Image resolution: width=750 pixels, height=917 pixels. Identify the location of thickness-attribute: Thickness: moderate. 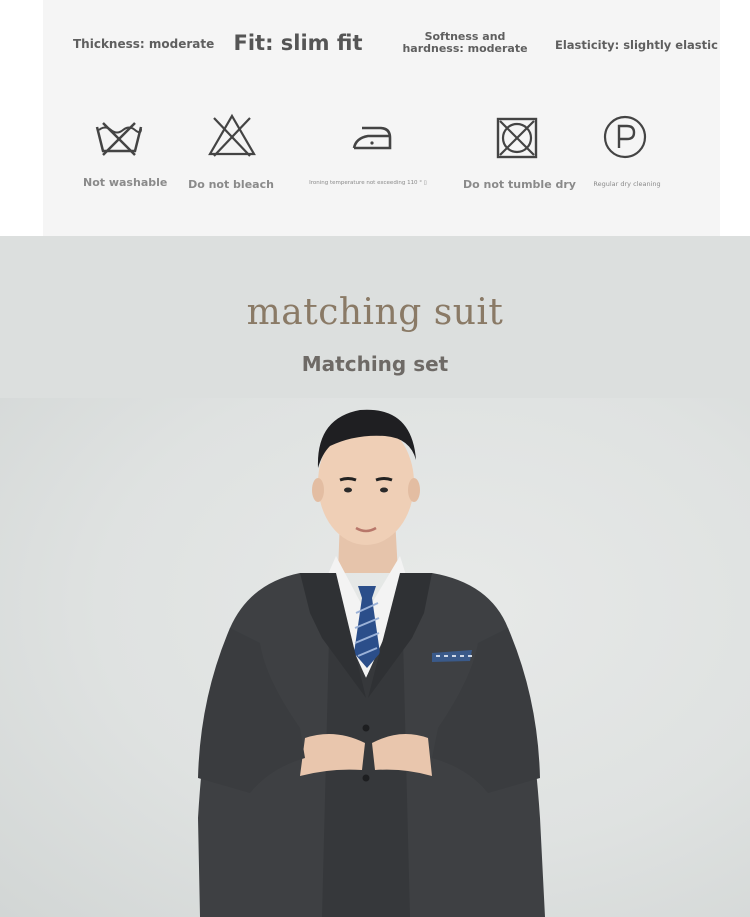
(144, 44).